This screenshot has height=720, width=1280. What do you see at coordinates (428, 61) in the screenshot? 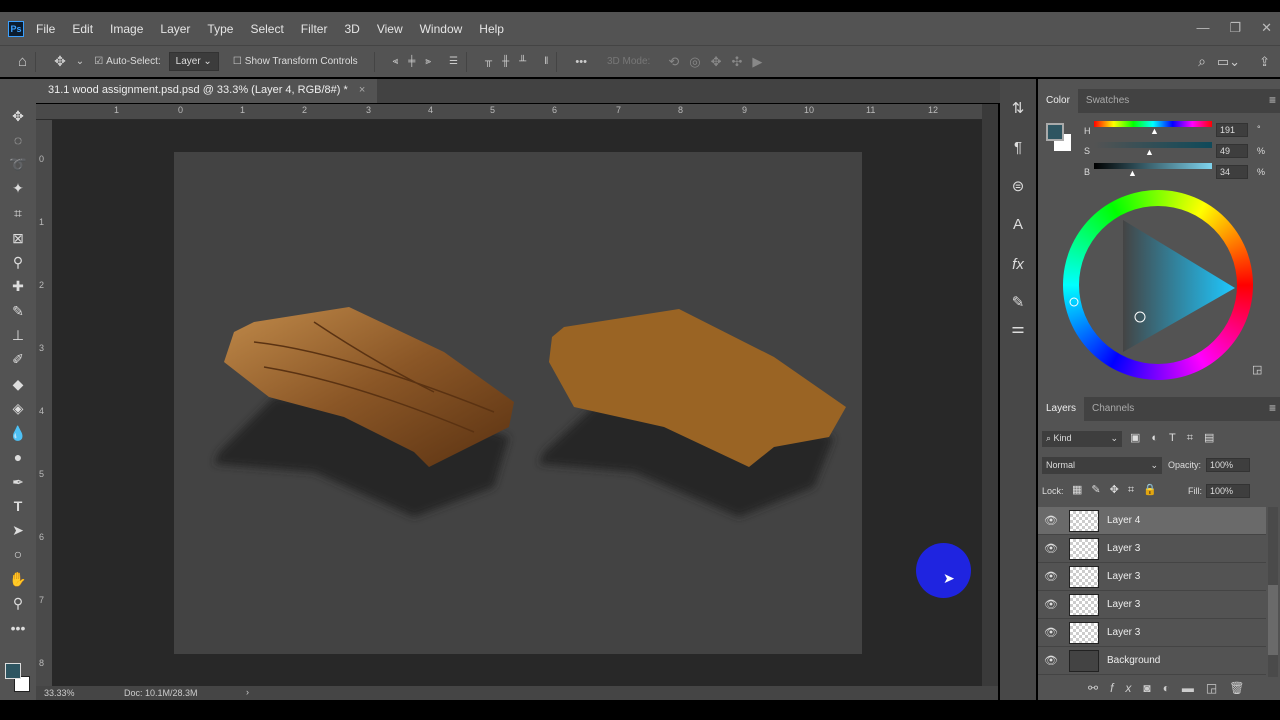
I see `align-right-icon: ⫸` at bounding box center [428, 61].